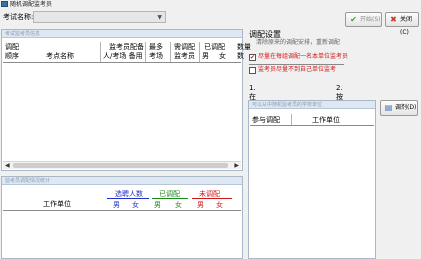 This screenshot has height=259, width=421. Describe the element at coordinates (159, 17) in the screenshot. I see `chevron-down-icon: ▼` at that location.